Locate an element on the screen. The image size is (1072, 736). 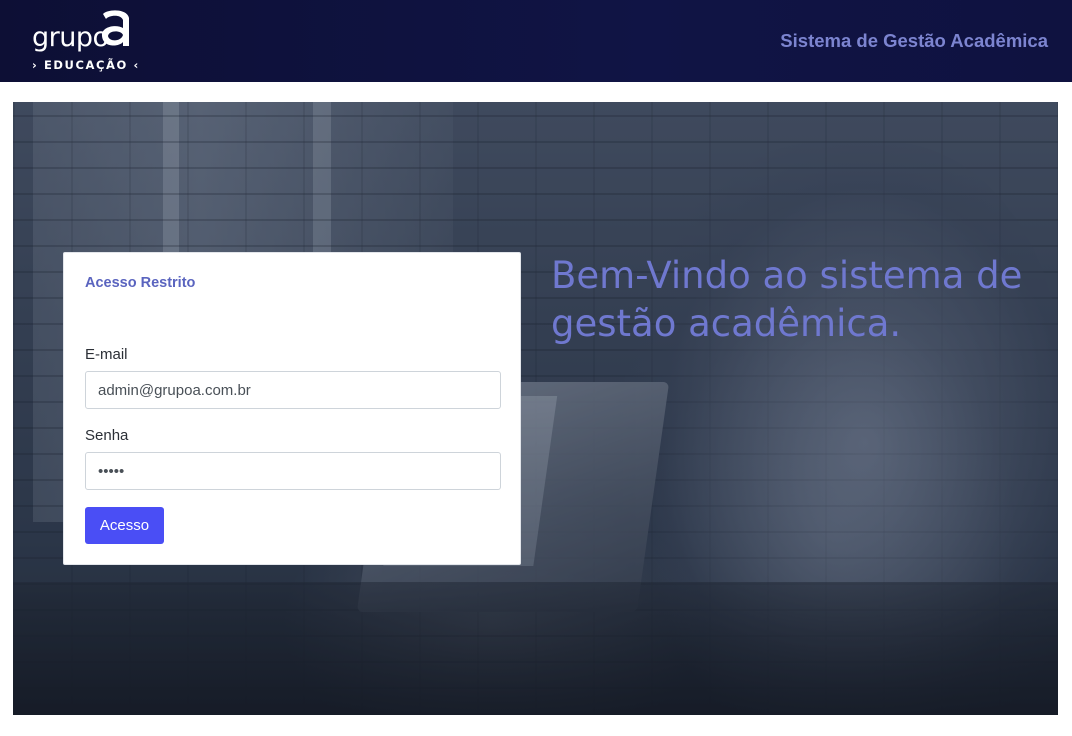
logo-wordmark: grupo is located at coordinates (70, 37).